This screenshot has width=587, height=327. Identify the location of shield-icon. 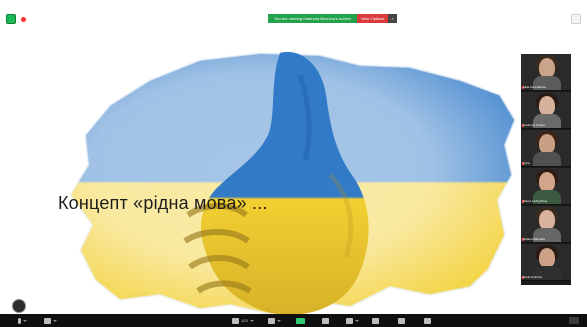
(11, 19).